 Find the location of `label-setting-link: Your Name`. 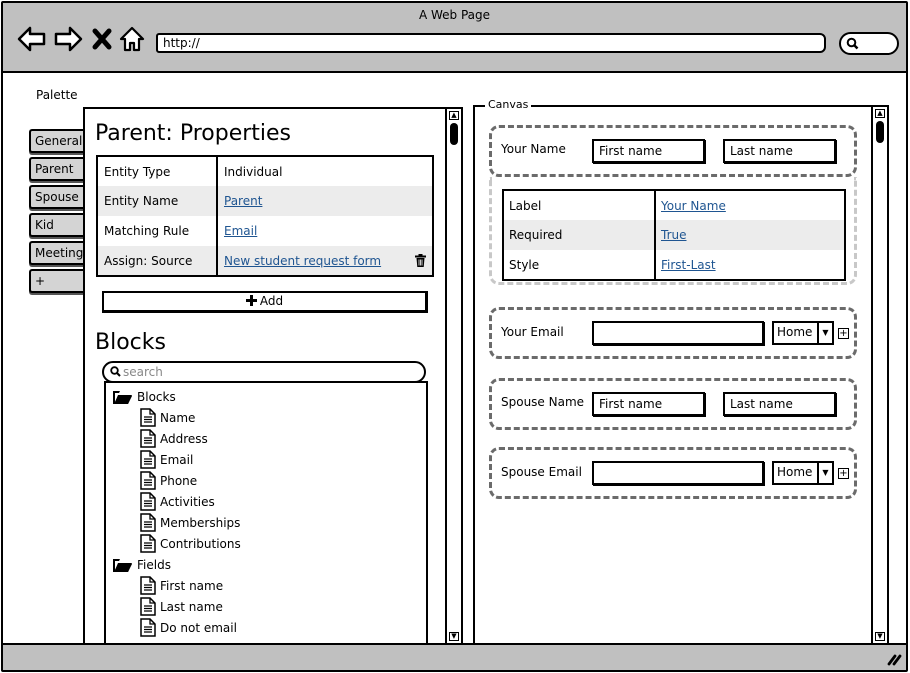

label-setting-link: Your Name is located at coordinates (693, 206).